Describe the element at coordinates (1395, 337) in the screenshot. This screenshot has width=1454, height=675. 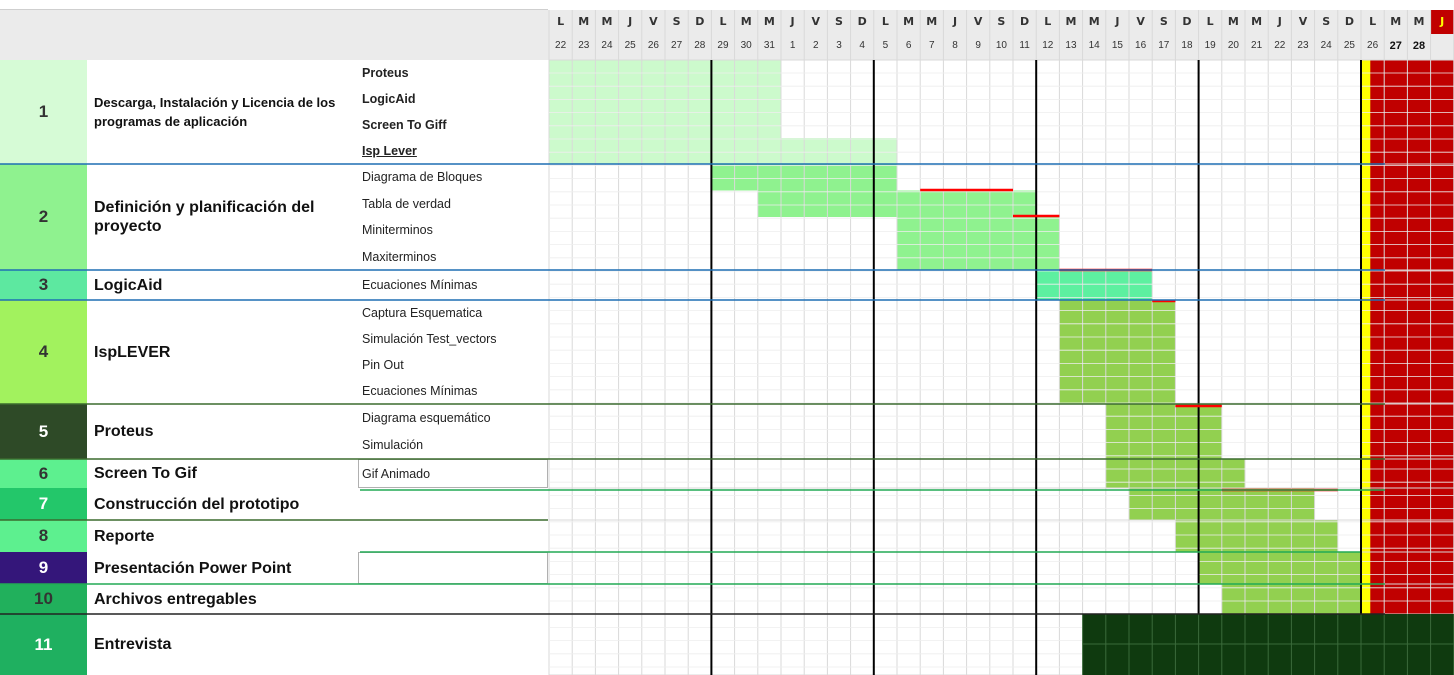
I see `deadline-band` at that location.